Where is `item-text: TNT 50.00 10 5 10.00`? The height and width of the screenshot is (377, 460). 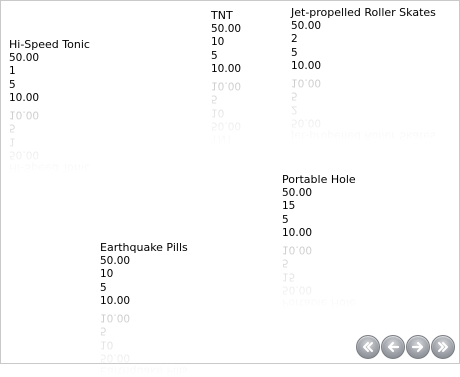
item-text: TNT 50.00 10 5 10.00 is located at coordinates (226, 43).